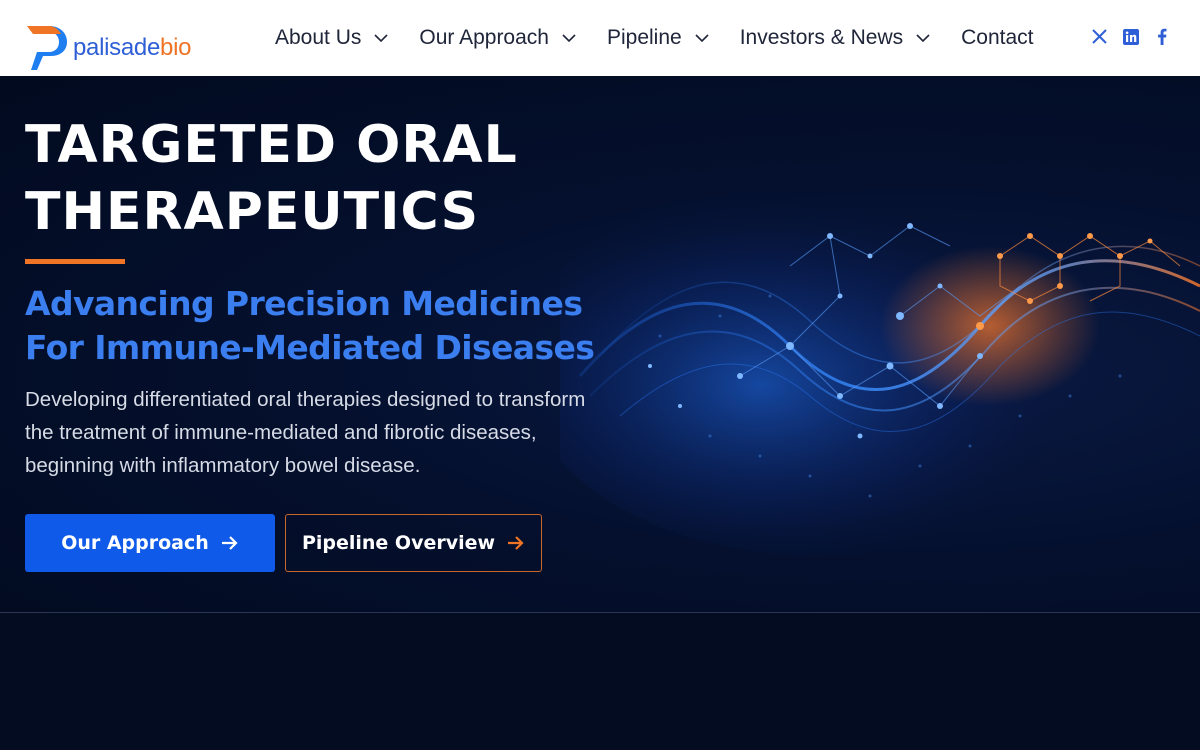  What do you see at coordinates (117, 47) in the screenshot?
I see `brand-name-part1: palisade` at bounding box center [117, 47].